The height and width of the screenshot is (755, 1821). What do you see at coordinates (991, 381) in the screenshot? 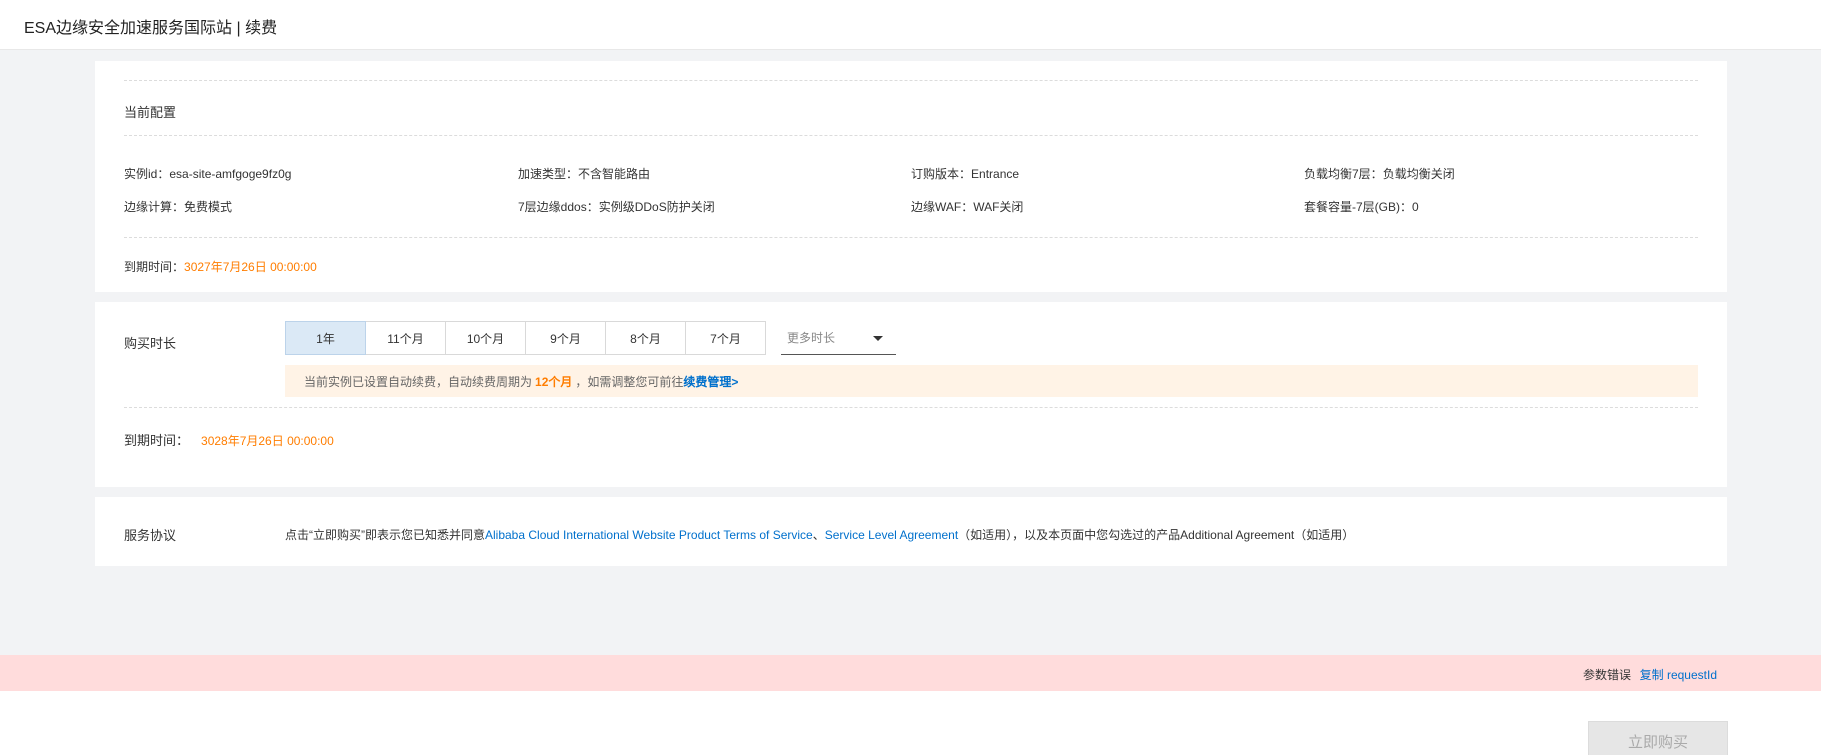
I see `auto-renew-notice: 当前实例已设置自动续费，自动续费周期为 12个月 ，如需调整您可前往 续费管理>` at bounding box center [991, 381].